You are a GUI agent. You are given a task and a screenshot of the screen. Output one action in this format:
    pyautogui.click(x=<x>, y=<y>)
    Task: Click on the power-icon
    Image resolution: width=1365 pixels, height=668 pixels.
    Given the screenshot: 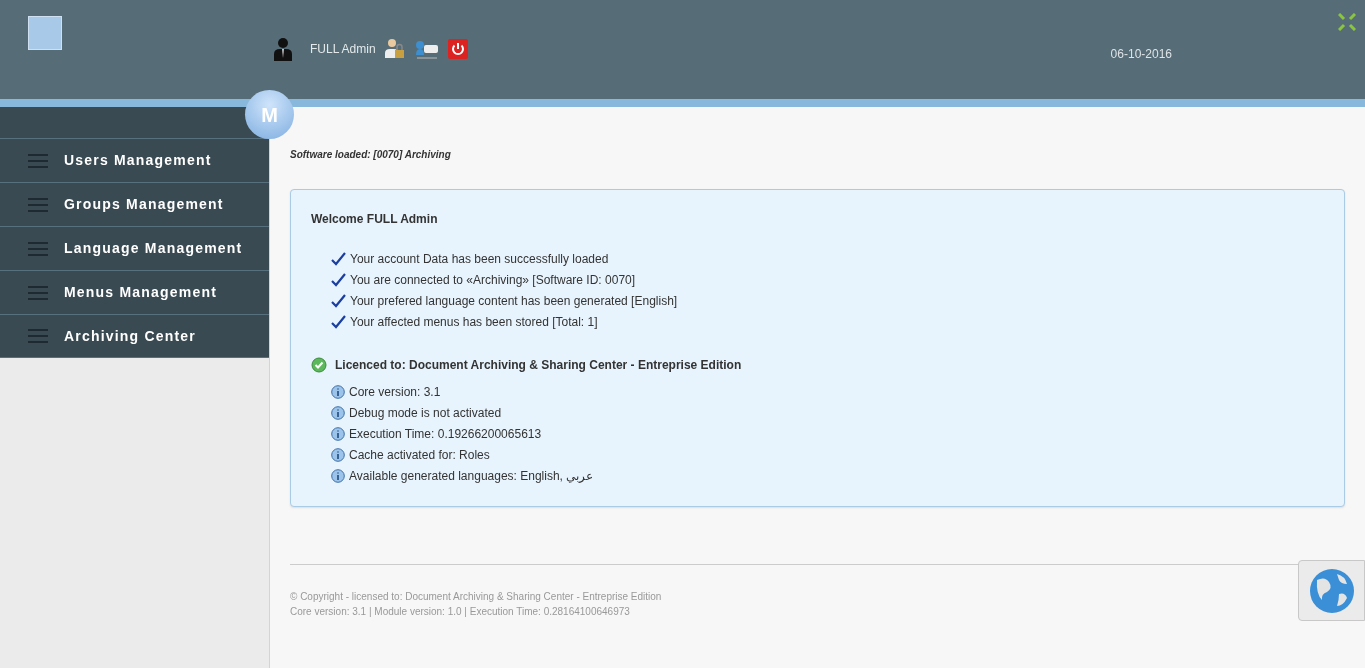 What is the action you would take?
    pyautogui.click(x=457, y=49)
    